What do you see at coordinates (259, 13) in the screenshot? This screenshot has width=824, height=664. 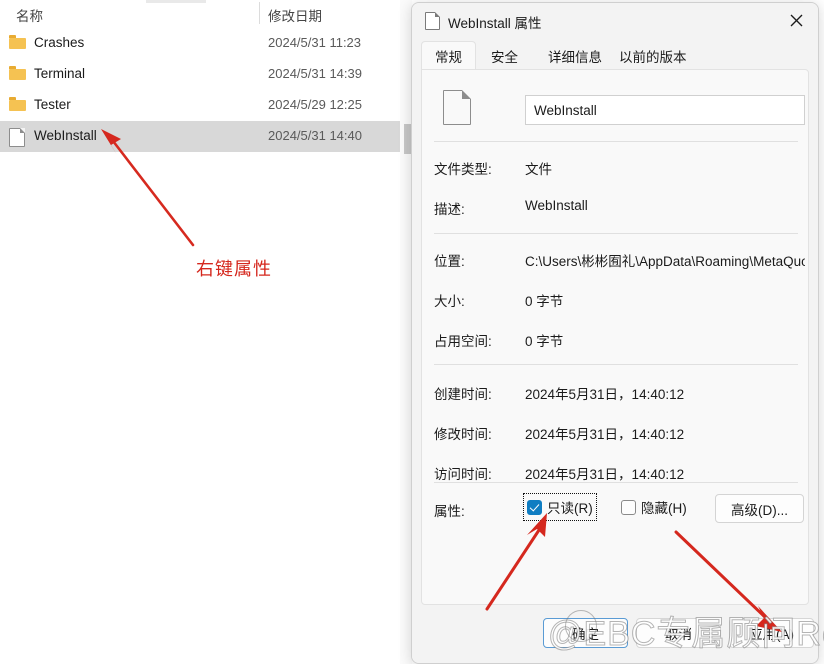 I see `column-divider` at bounding box center [259, 13].